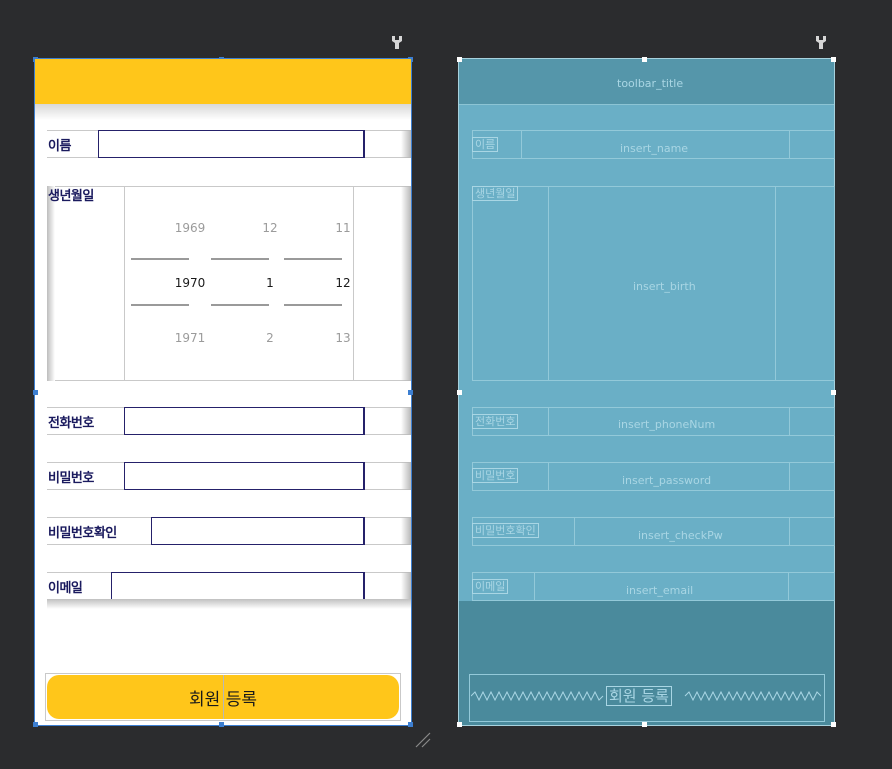  I want to click on bp-password-label: 비밀번호, so click(495, 475).